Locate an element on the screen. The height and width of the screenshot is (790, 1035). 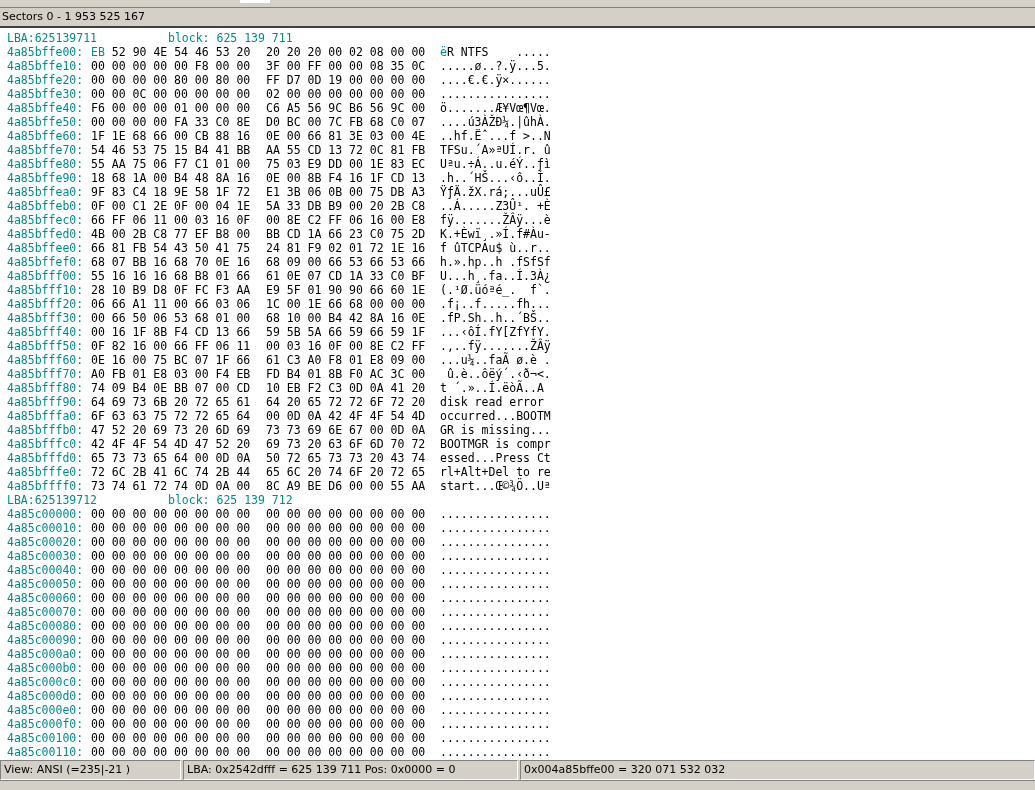
ascii-text: rl+Alt+Del to re is located at coordinates (495, 472).